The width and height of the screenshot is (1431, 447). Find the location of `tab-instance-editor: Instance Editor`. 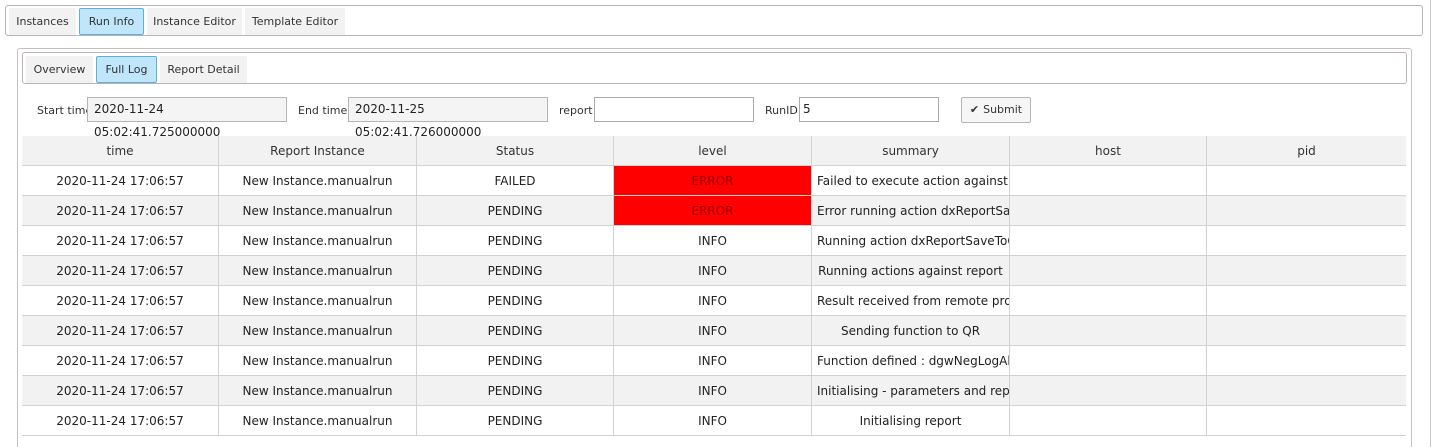

tab-instance-editor: Instance Editor is located at coordinates (194, 21).